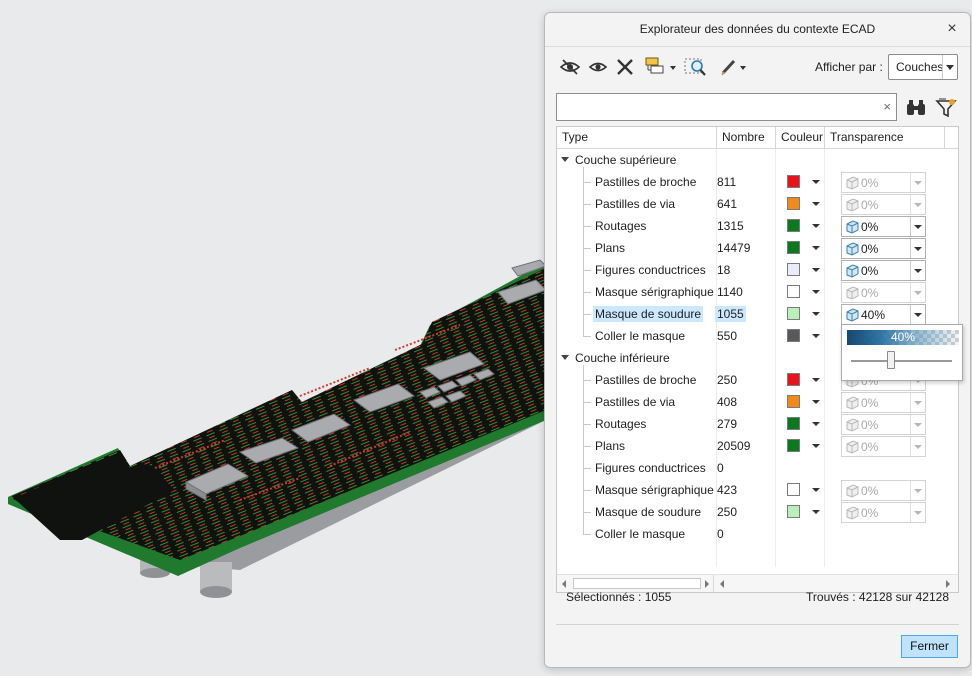 This screenshot has width=972, height=676. I want to click on tree-item-row: Masque sérigraphique 1140 0%, so click(757, 292).